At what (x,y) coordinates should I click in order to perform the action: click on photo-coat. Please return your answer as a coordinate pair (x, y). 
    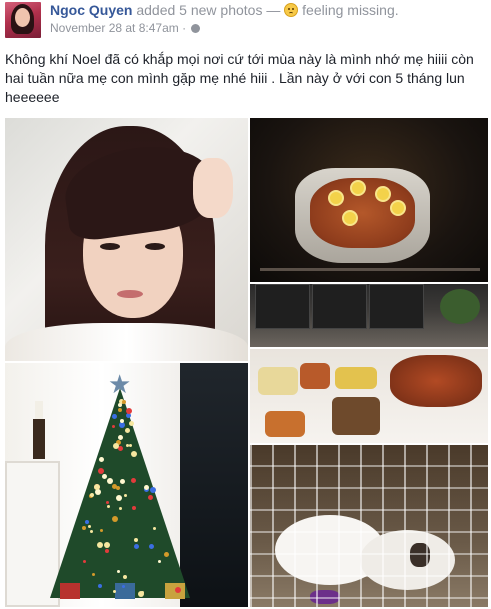
    Looking at the image, I should click on (126, 342).